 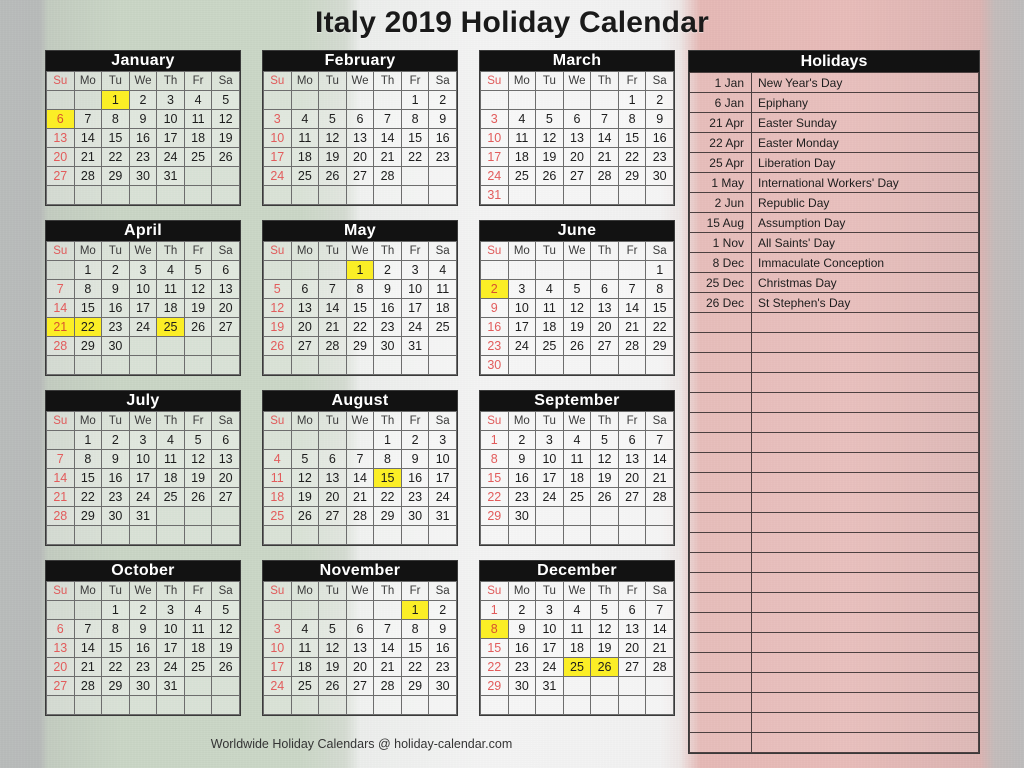 I want to click on holiday-row: 21 Apr Easter Sunday, so click(x=834, y=122).